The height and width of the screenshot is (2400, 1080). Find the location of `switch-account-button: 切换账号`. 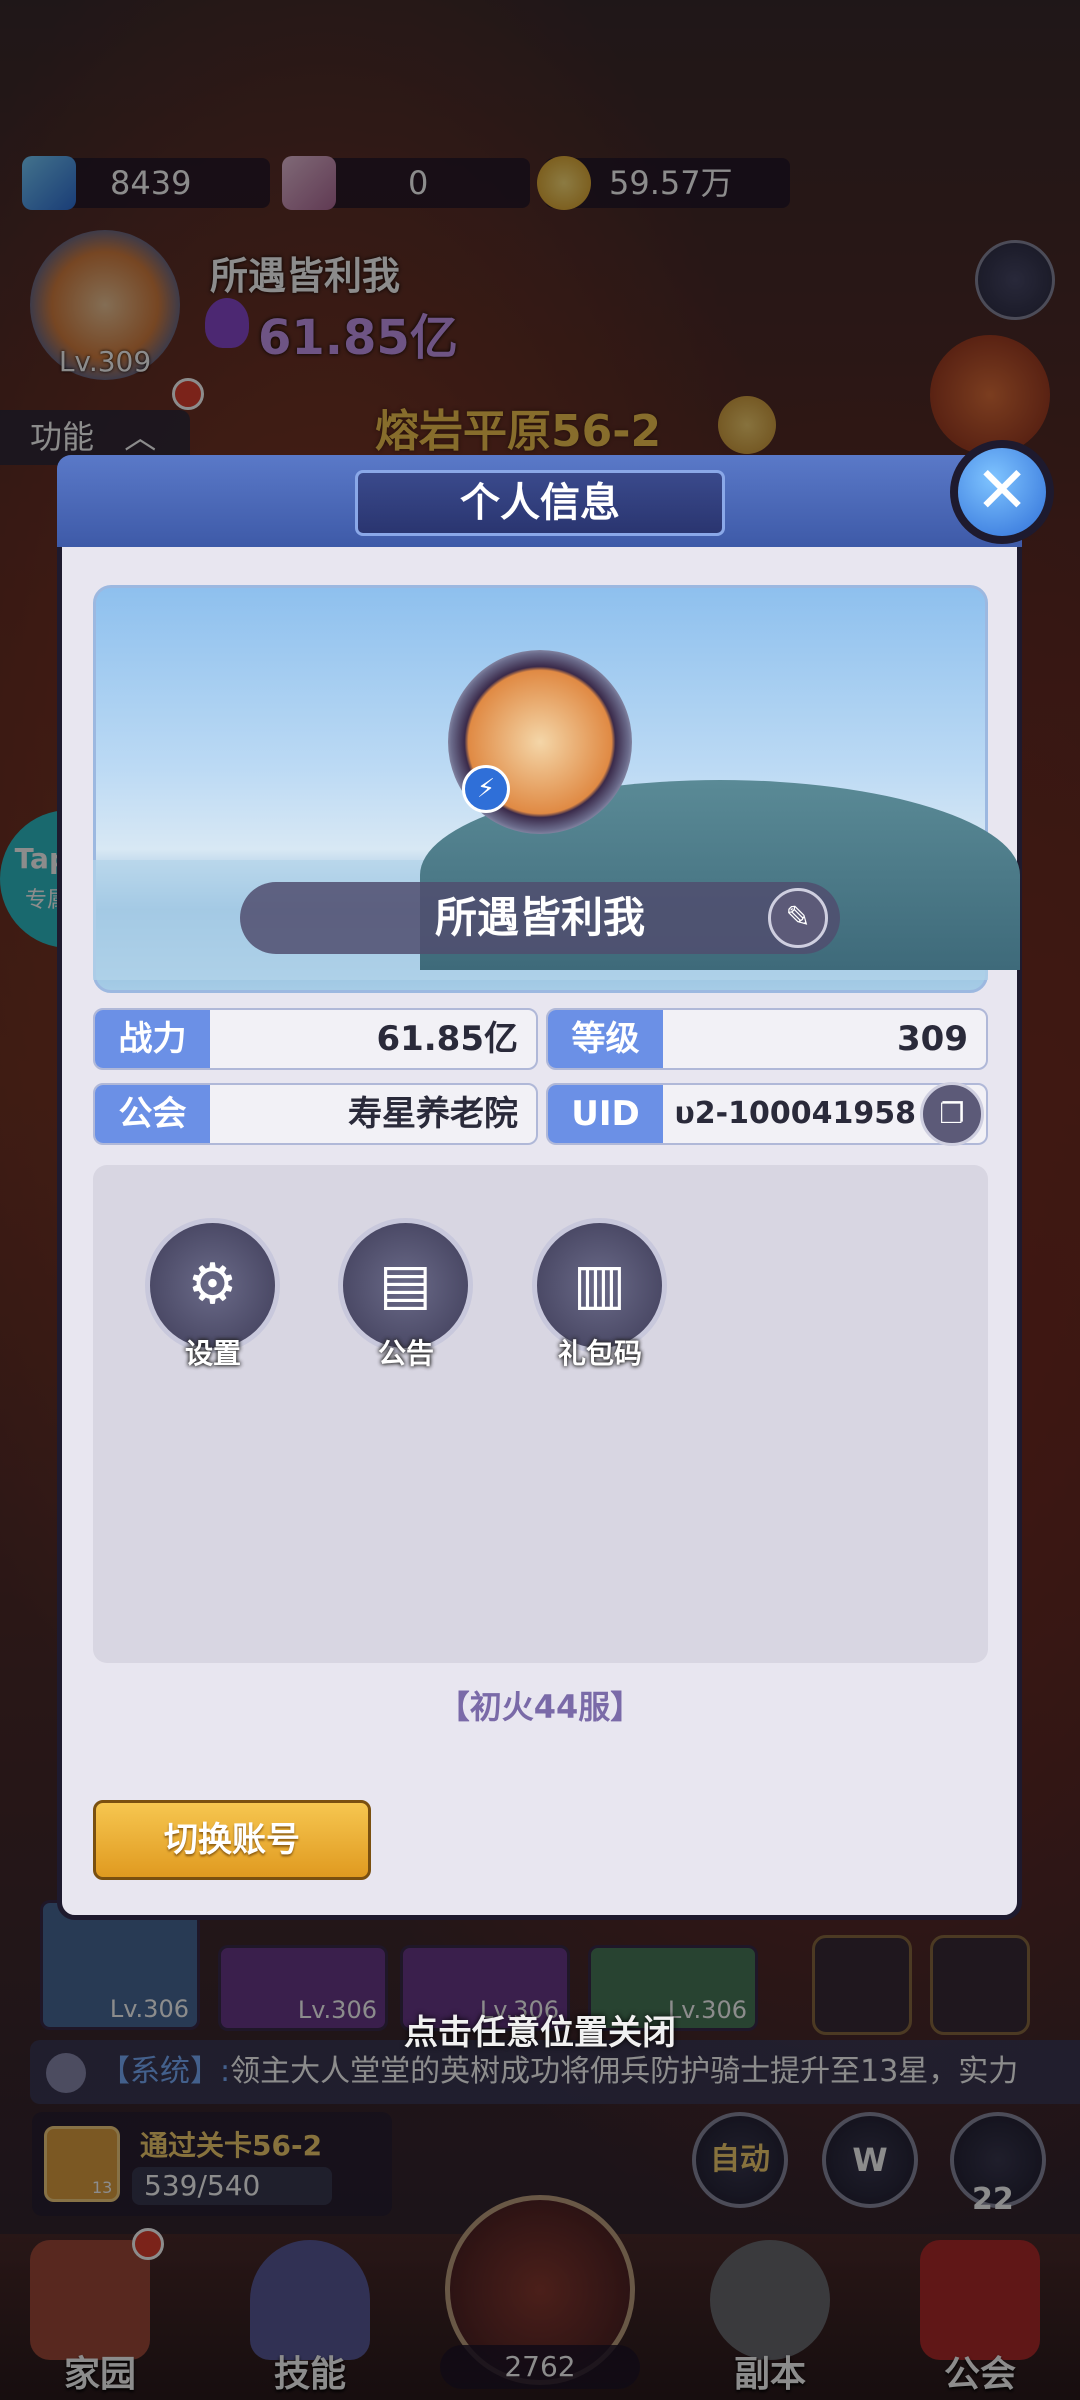

switch-account-button: 切换账号 is located at coordinates (232, 1840).